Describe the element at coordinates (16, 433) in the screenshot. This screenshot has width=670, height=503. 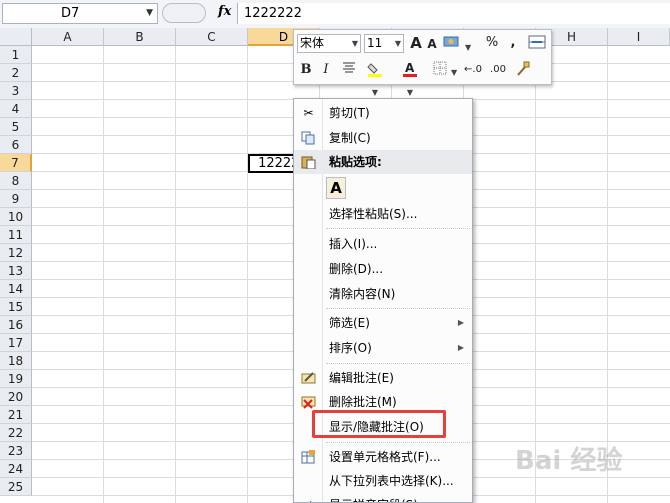
I see `row-header: 22` at that location.